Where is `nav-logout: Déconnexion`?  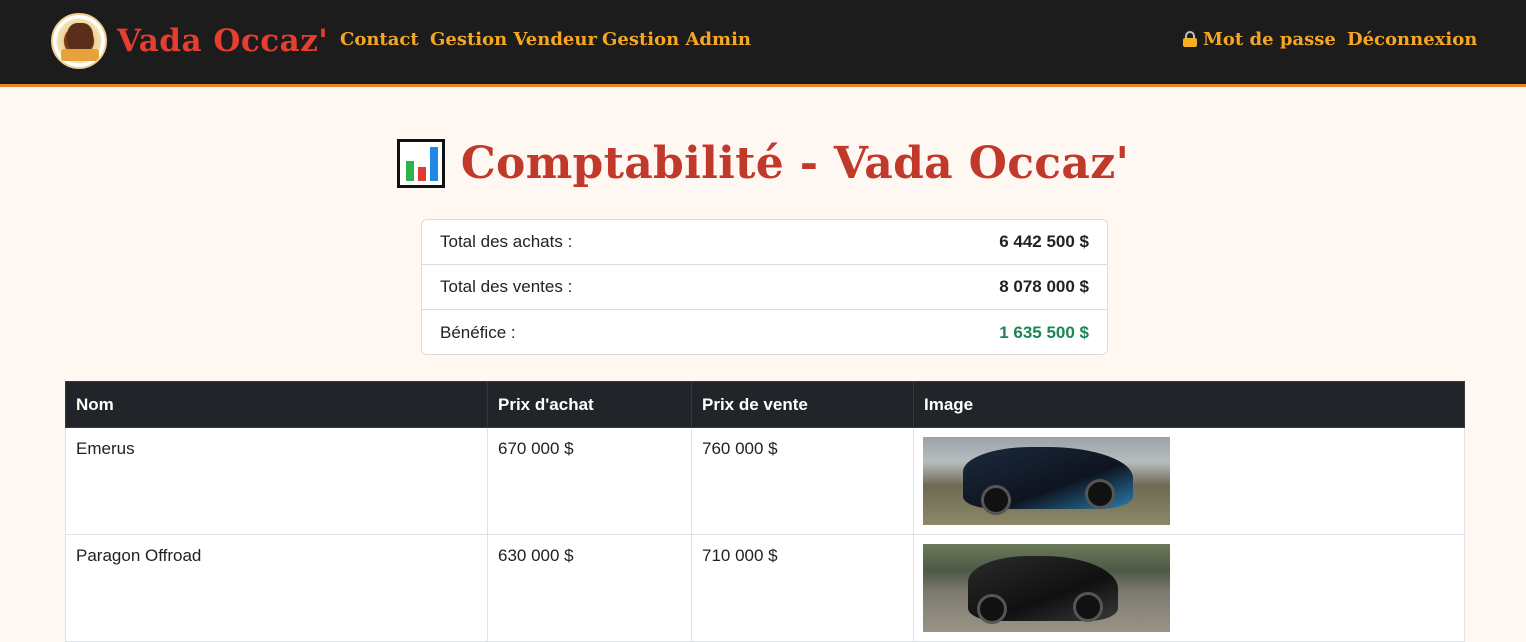
nav-logout: Déconnexion is located at coordinates (1412, 39).